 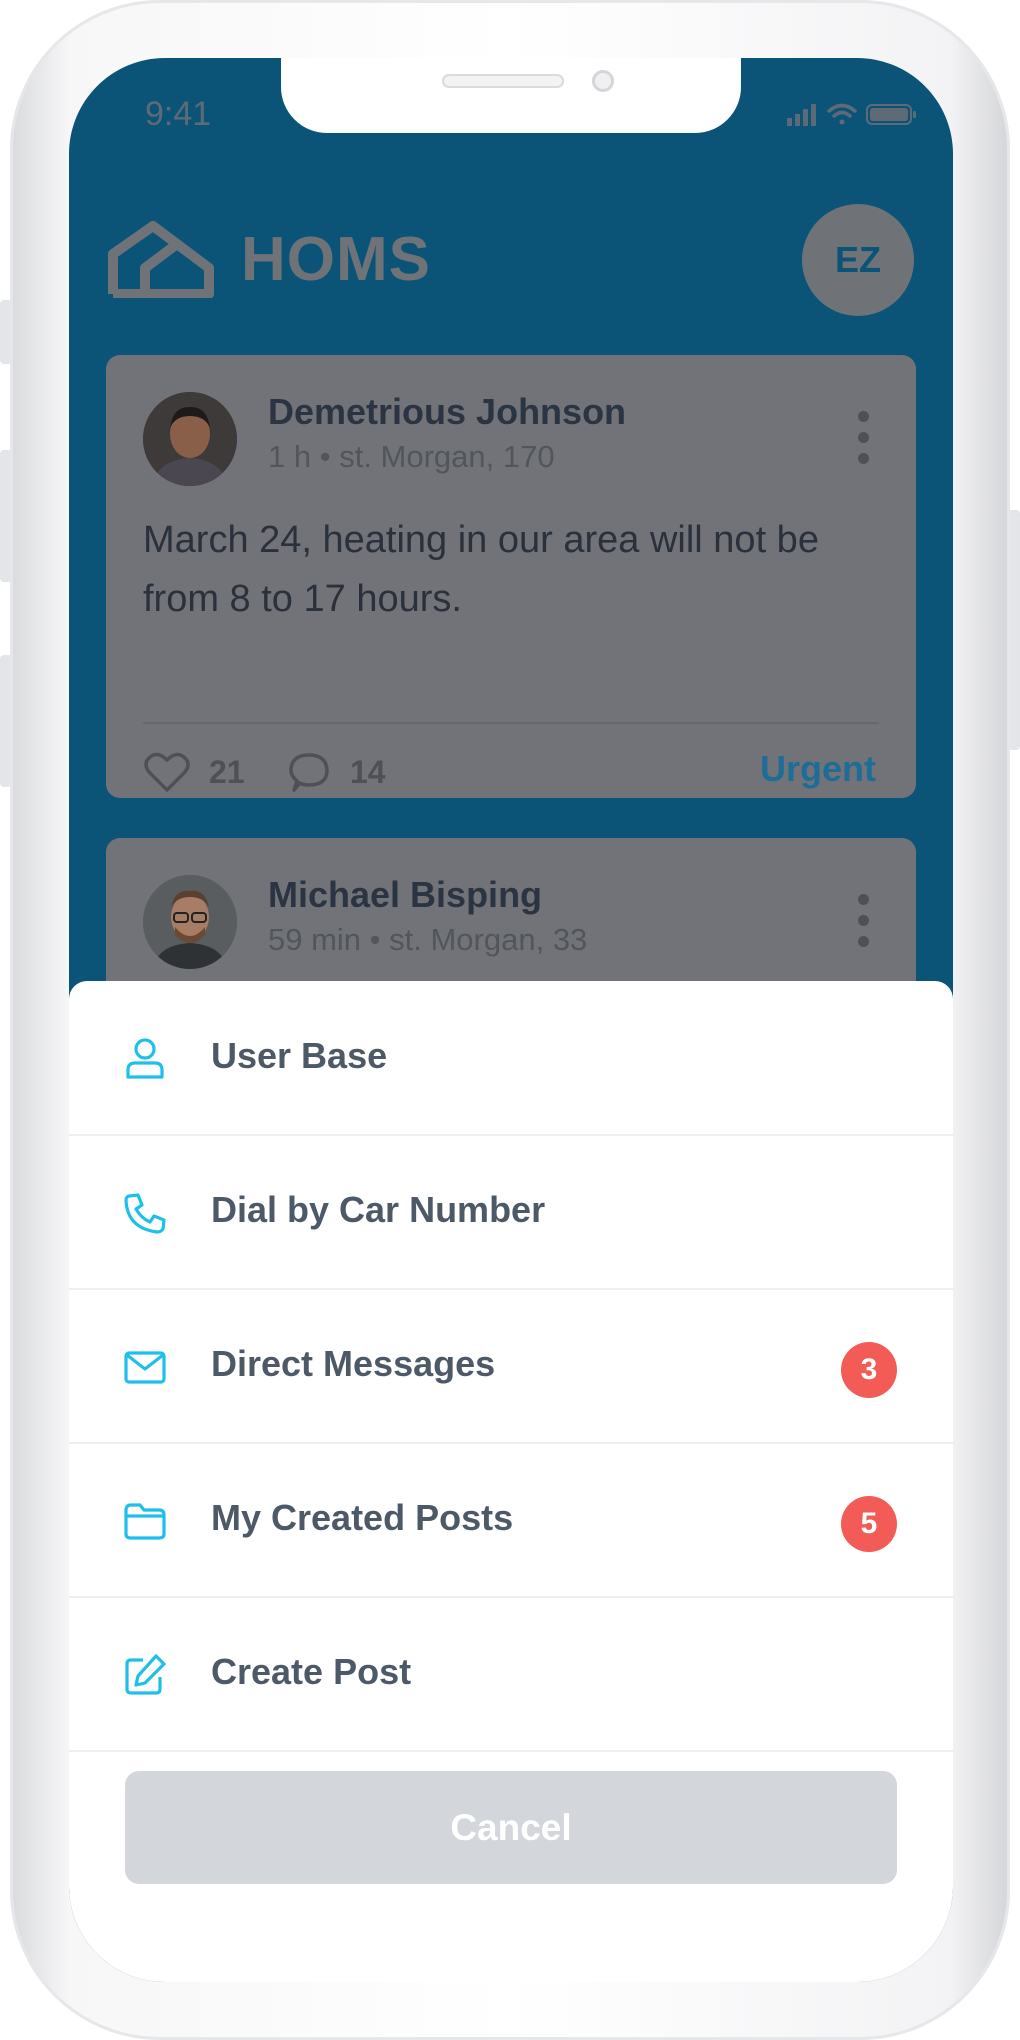 I want to click on count-badge: 5, so click(x=869, y=1524).